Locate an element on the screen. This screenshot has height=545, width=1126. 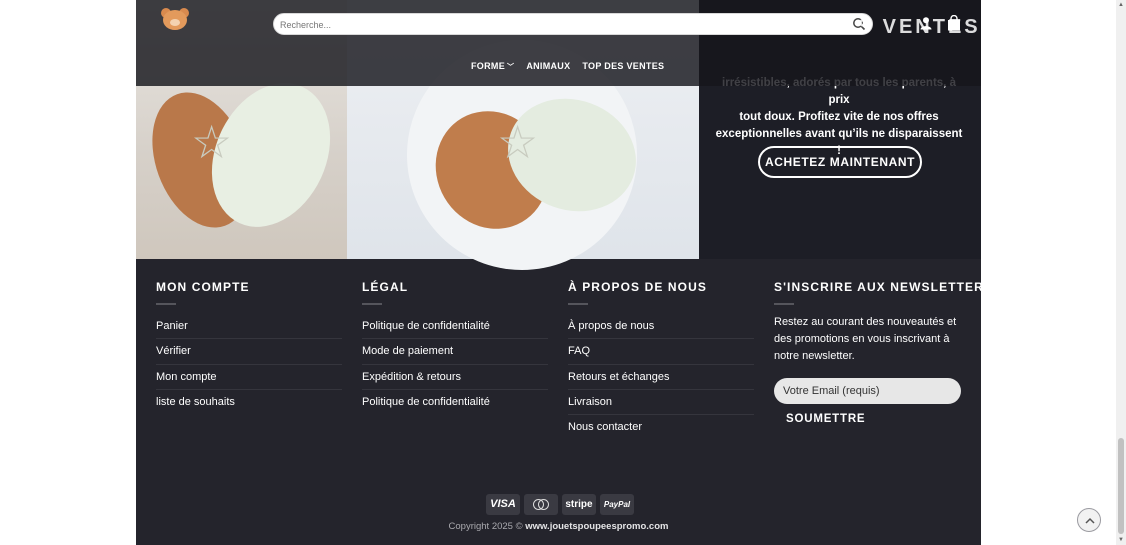
scroll-down-arrow-icon: ▼ is located at coordinates (1121, 540).